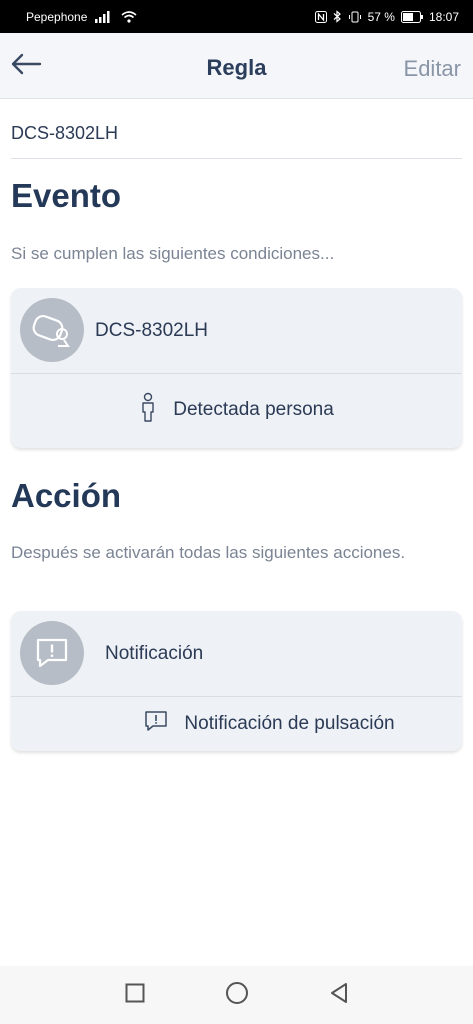 The width and height of the screenshot is (473, 1024). I want to click on system-nav-bar, so click(236, 995).